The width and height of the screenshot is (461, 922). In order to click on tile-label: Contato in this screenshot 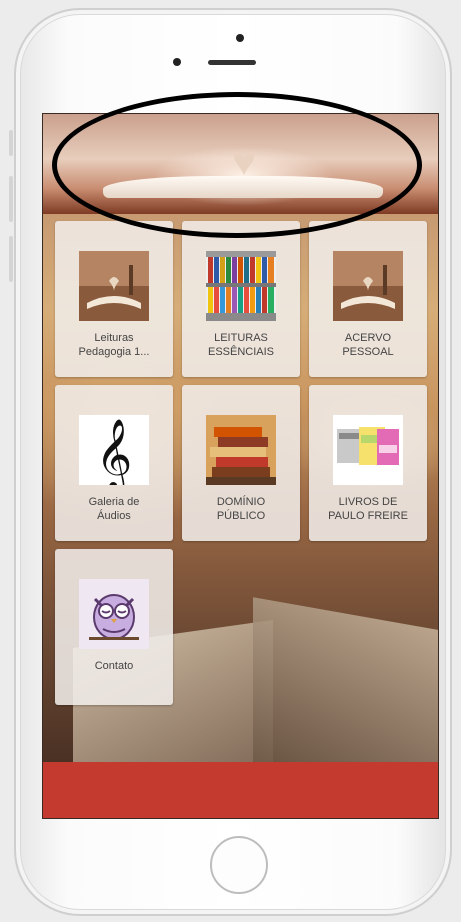, I will do `click(114, 666)`.